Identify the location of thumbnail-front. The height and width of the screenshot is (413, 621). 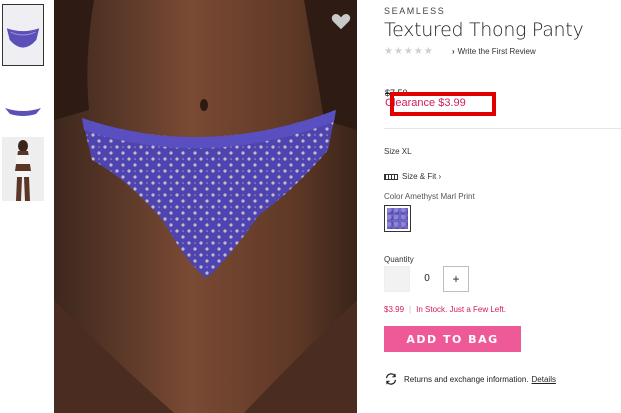
(23, 35).